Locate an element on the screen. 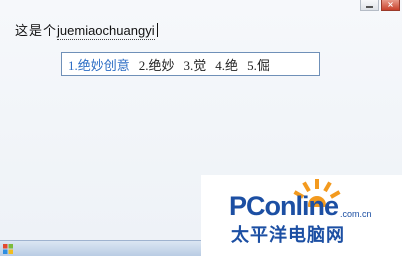 The height and width of the screenshot is (256, 402). candidate-4: 4.绝 is located at coordinates (226, 64).